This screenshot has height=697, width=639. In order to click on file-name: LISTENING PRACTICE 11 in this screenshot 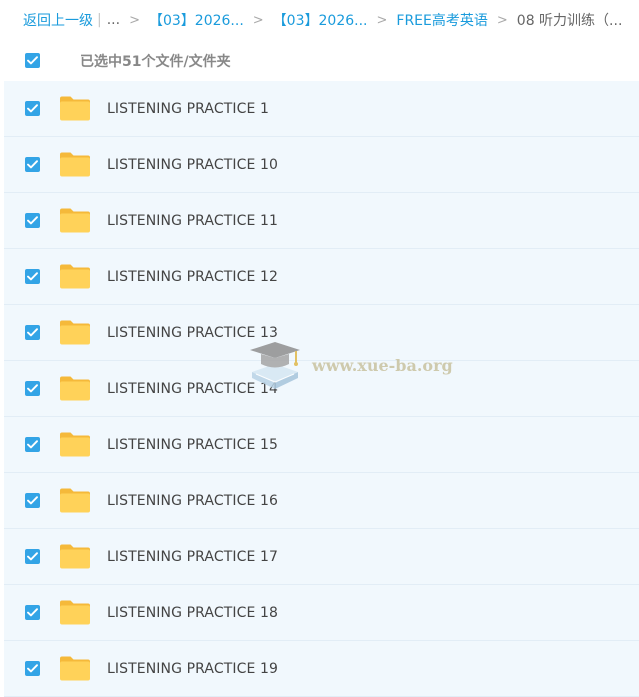, I will do `click(192, 220)`.